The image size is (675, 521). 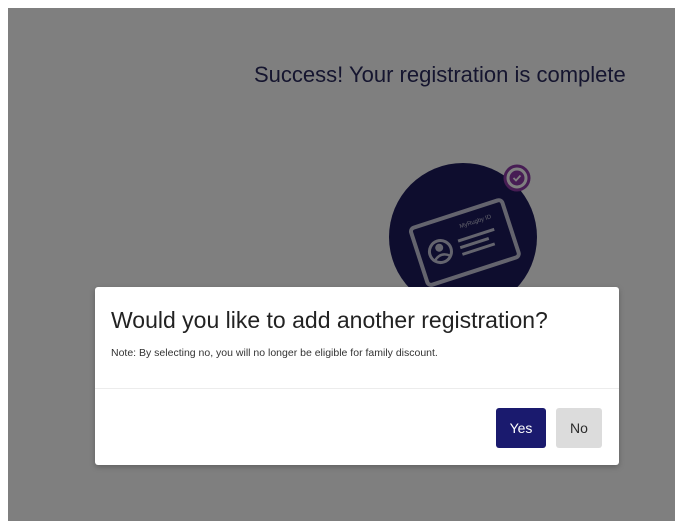 I want to click on yes-button: Yes, so click(x=521, y=428).